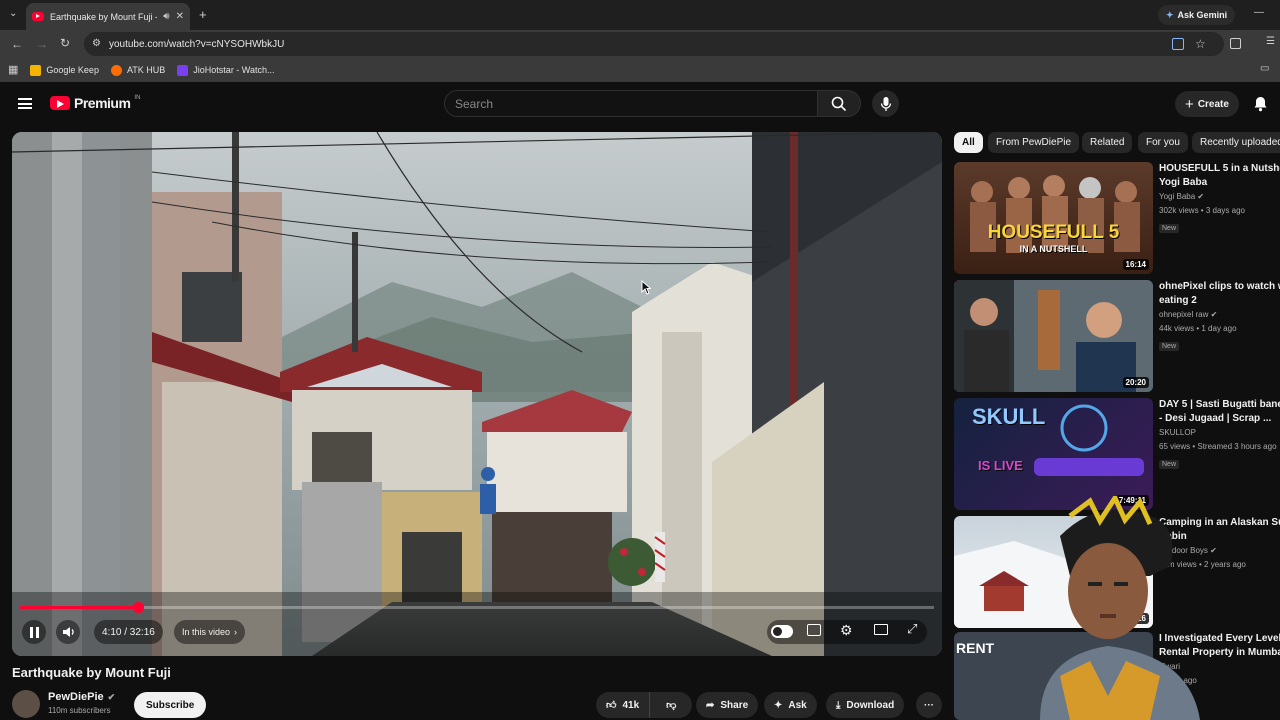 Image resolution: width=1280 pixels, height=720 pixels. I want to click on voice-search-button, so click(885, 103).